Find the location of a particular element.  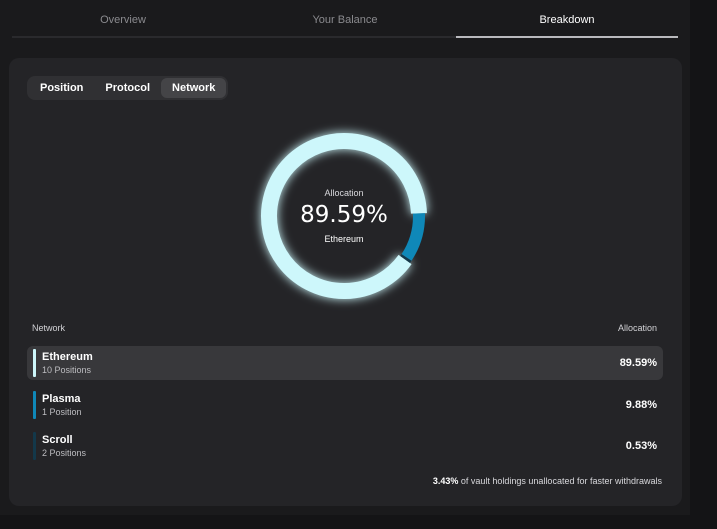

network-allocation: 9.88% is located at coordinates (641, 405).